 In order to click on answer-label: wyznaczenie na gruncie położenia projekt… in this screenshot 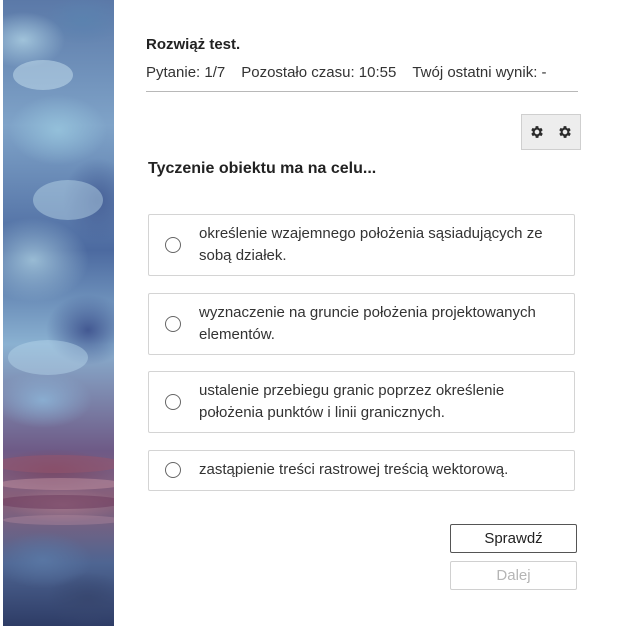, I will do `click(367, 323)`.